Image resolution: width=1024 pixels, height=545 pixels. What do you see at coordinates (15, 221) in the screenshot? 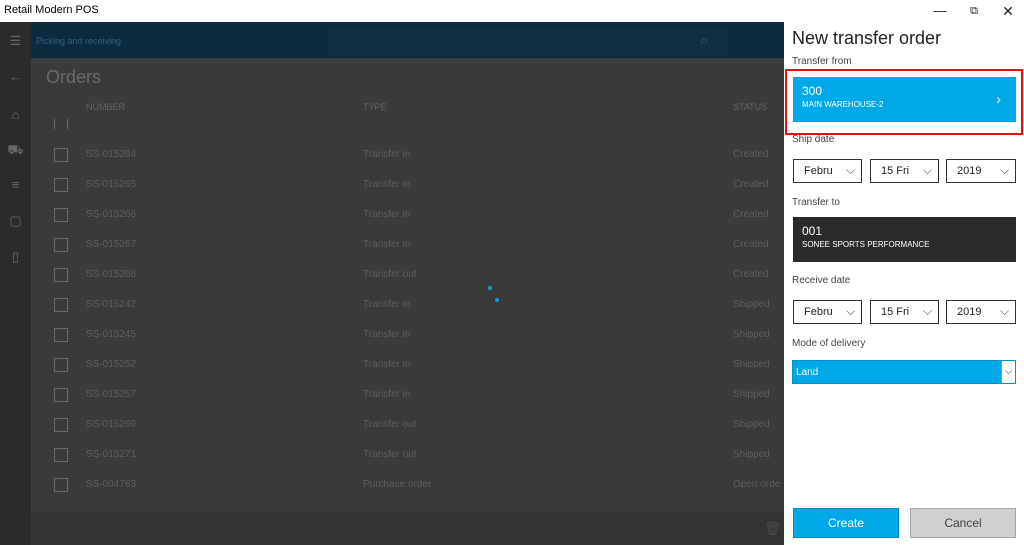
I see `shopping-bag-icon: ▢` at bounding box center [15, 221].